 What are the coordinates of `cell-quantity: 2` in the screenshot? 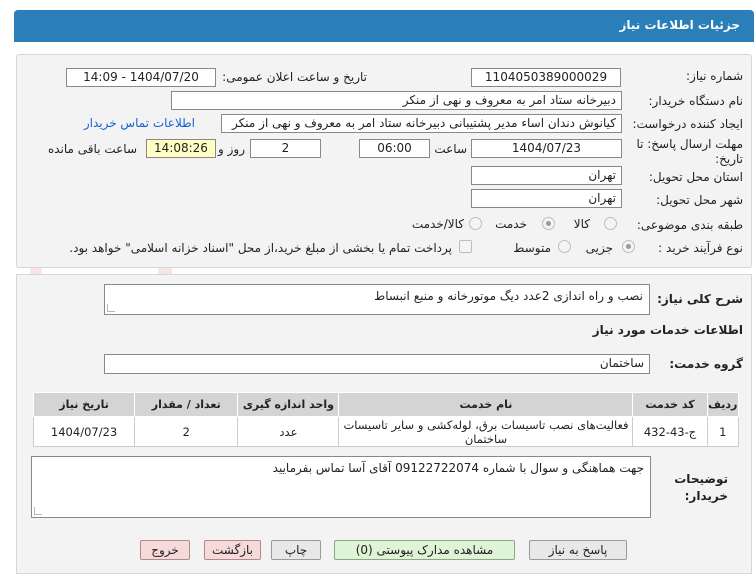 It's located at (186, 431).